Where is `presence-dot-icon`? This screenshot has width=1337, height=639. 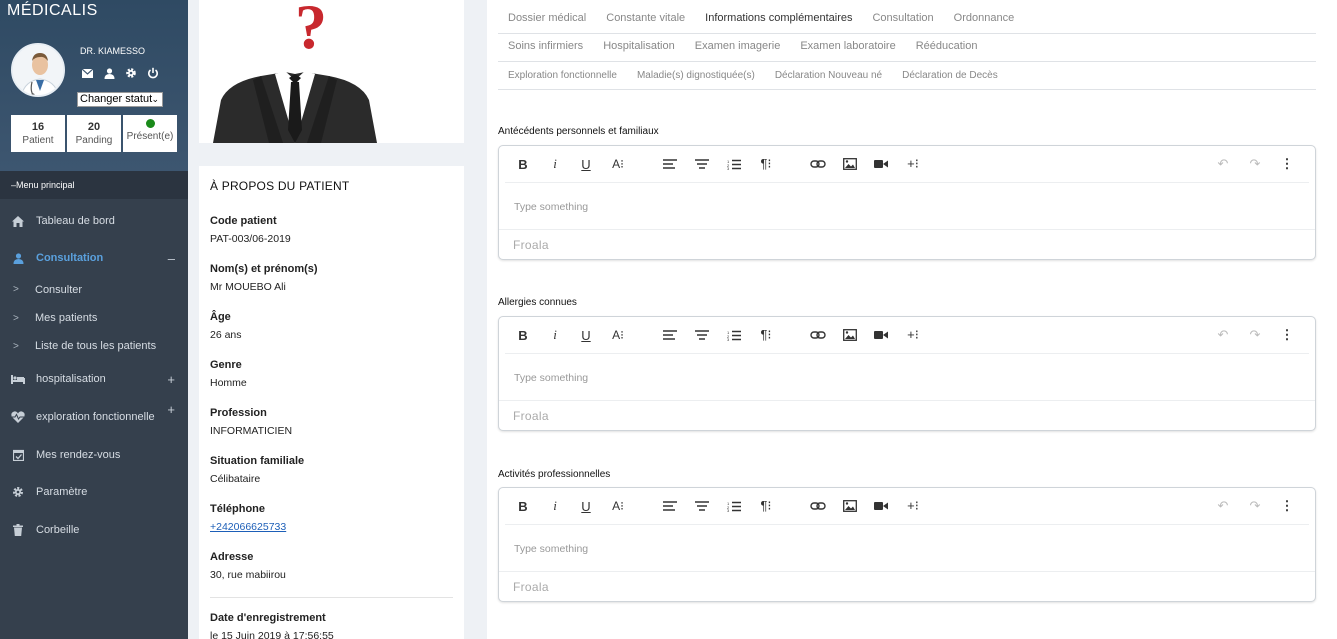 presence-dot-icon is located at coordinates (150, 123).